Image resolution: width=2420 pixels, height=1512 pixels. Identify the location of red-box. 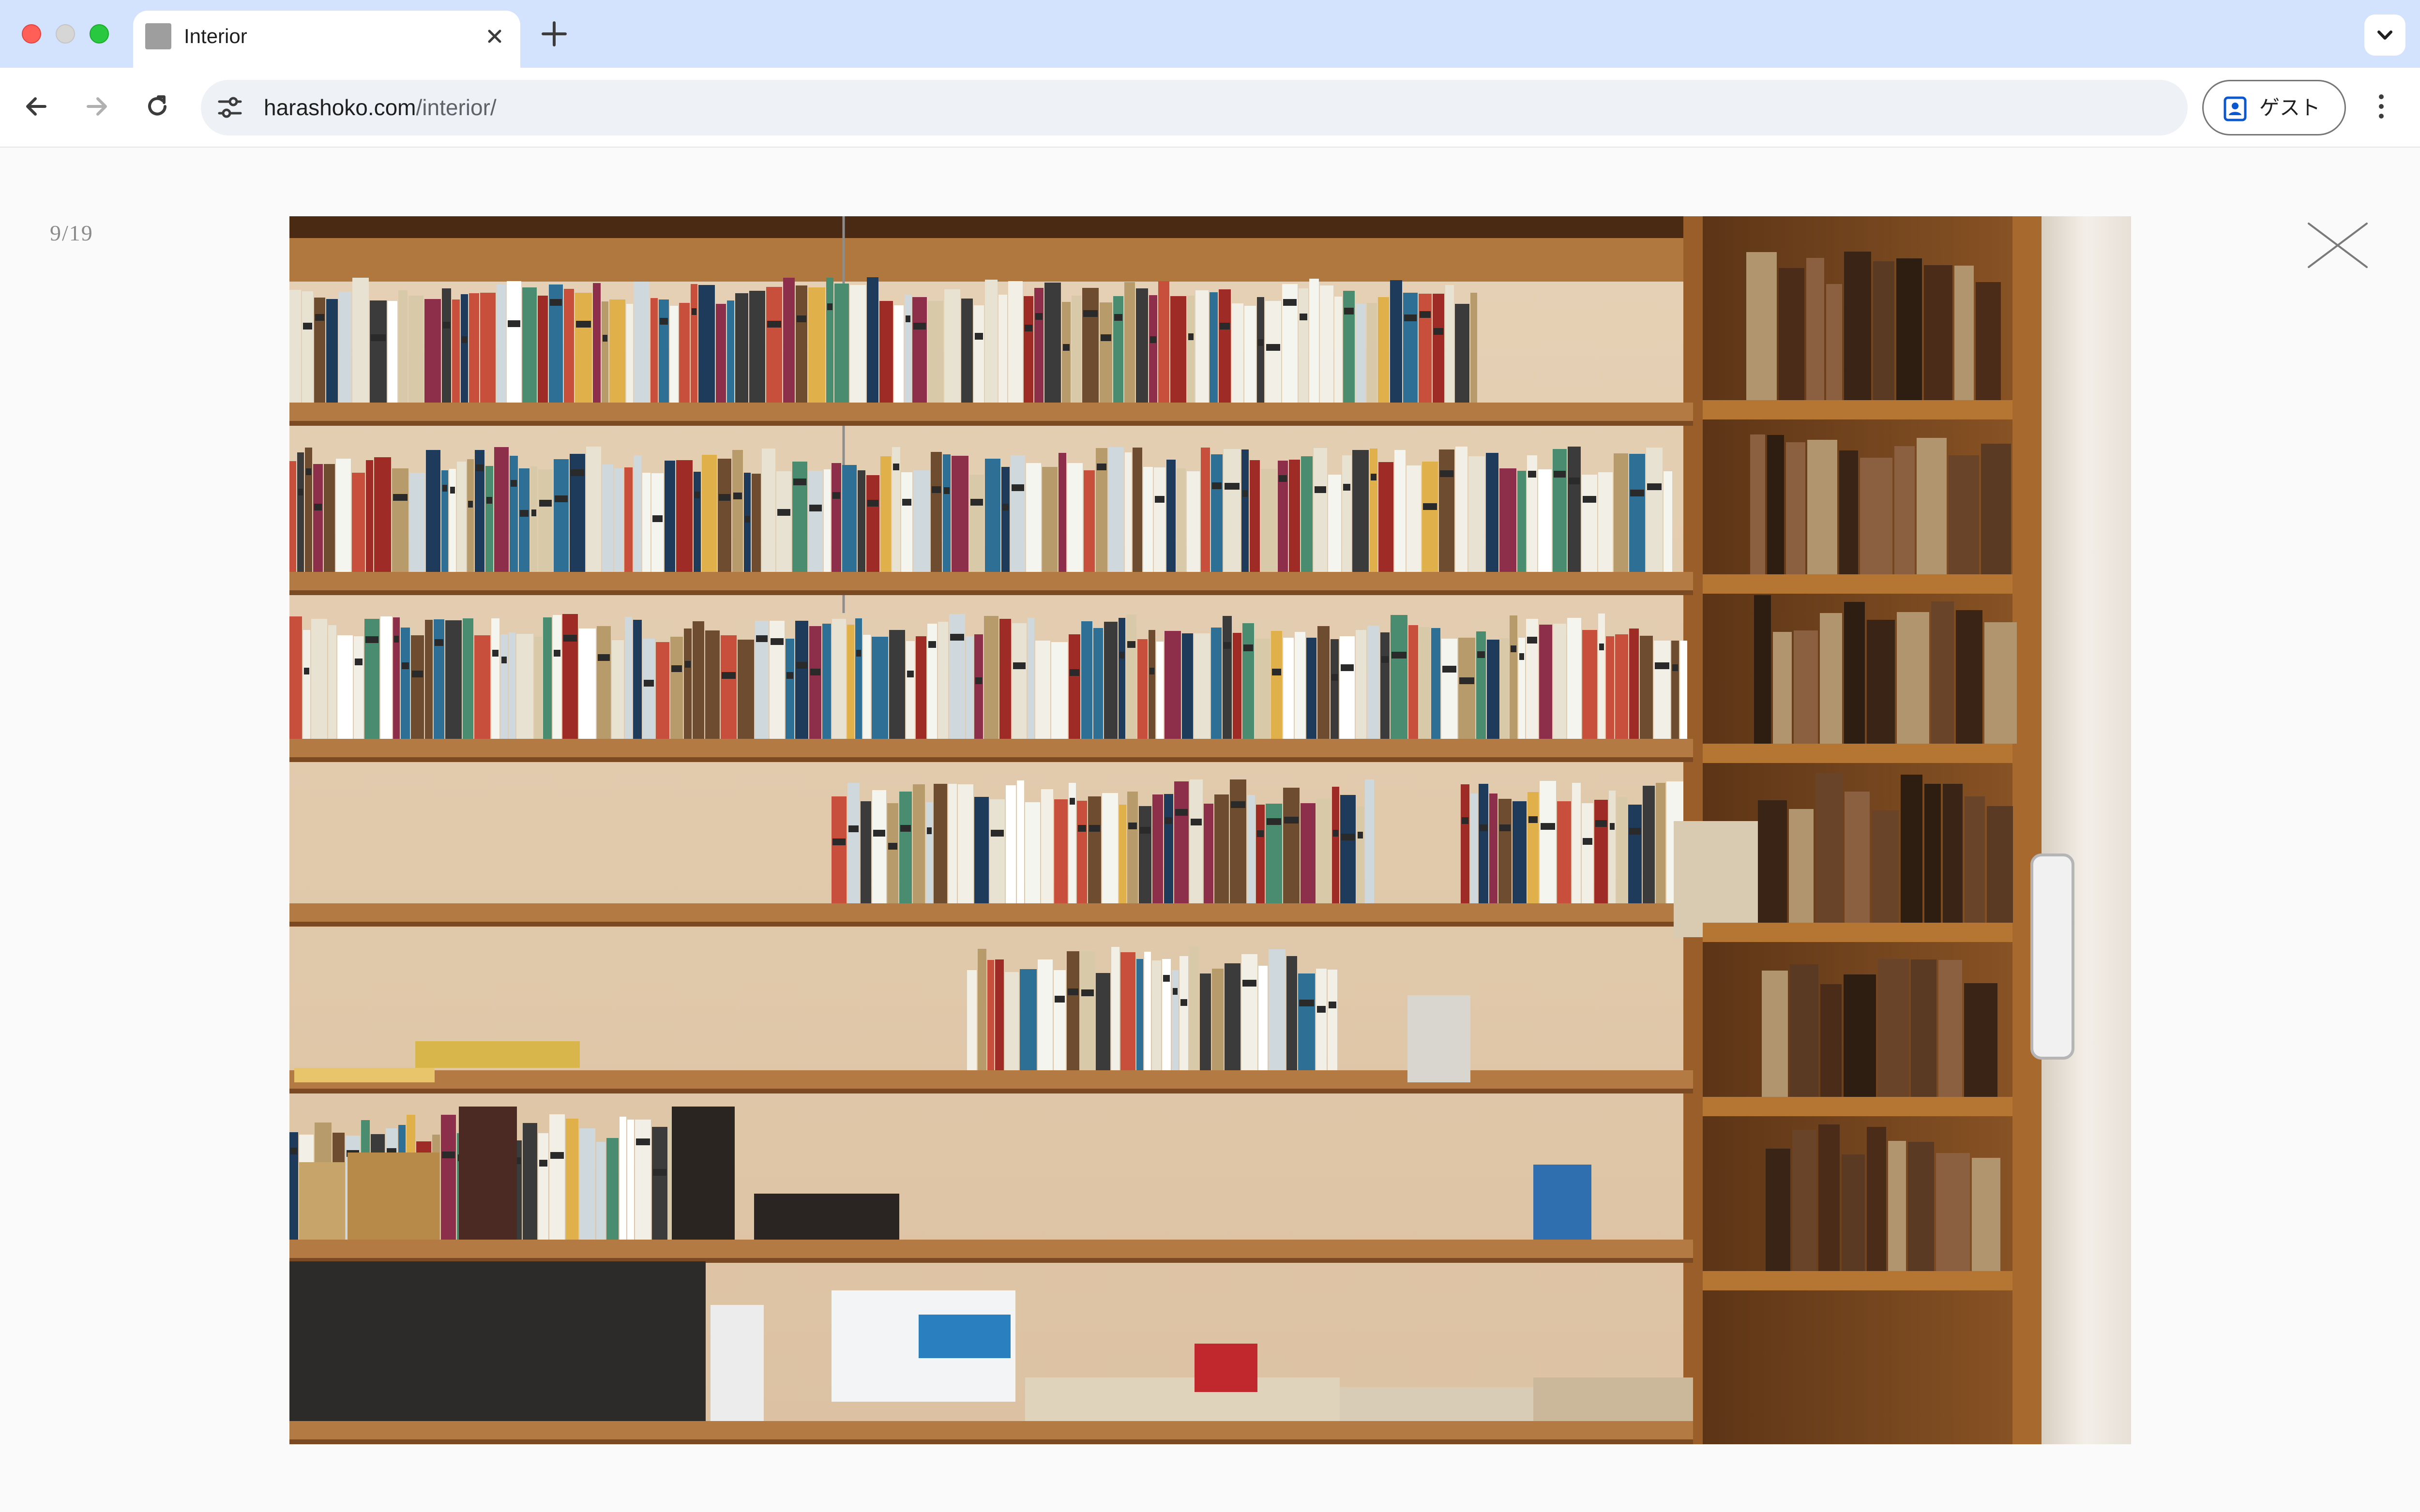
(1226, 1368).